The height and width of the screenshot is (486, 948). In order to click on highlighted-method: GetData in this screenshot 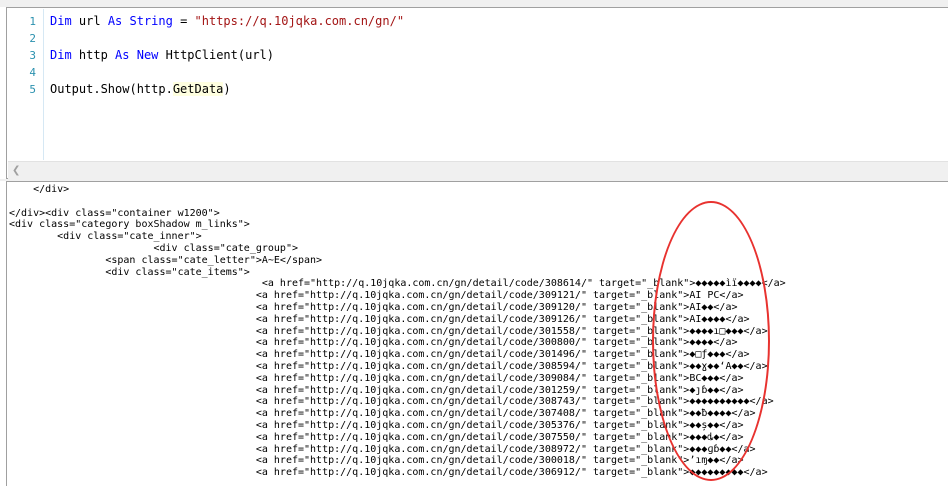, I will do `click(198, 89)`.